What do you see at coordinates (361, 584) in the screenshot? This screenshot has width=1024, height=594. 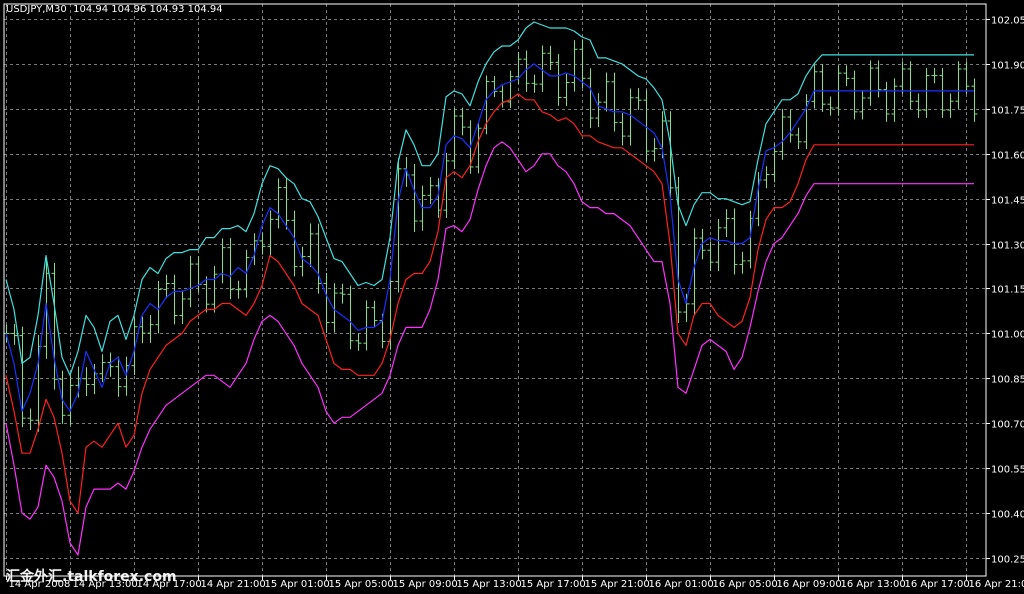 I see `x-tick-label: 15 Apr 05:00` at bounding box center [361, 584].